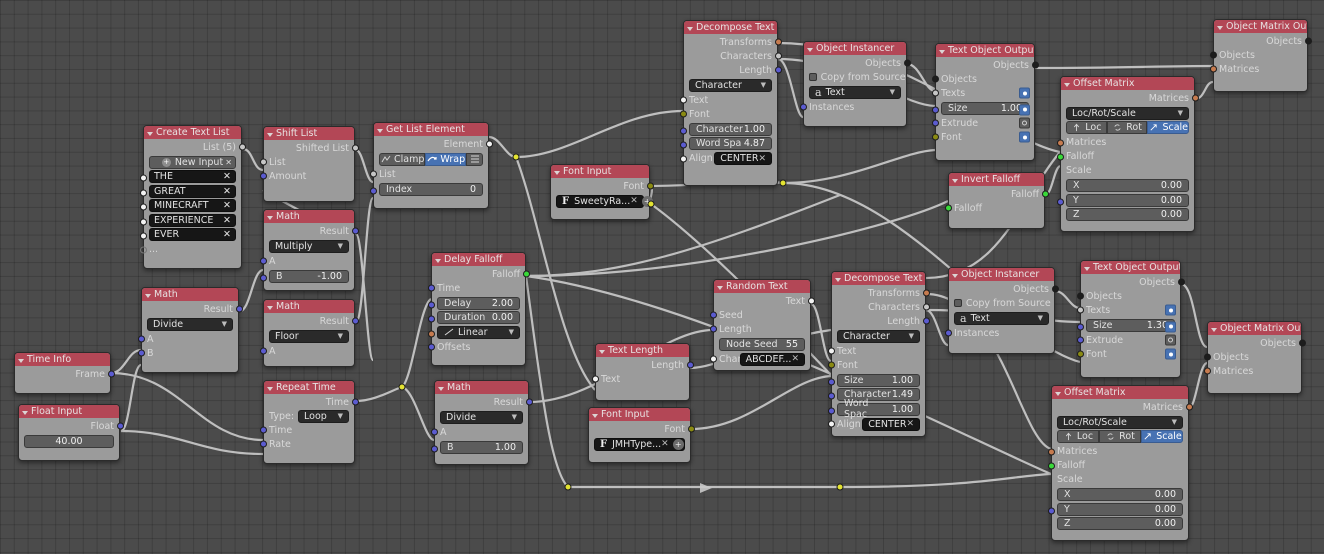  I want to click on numfield-B: B 1.00, so click(481, 447).